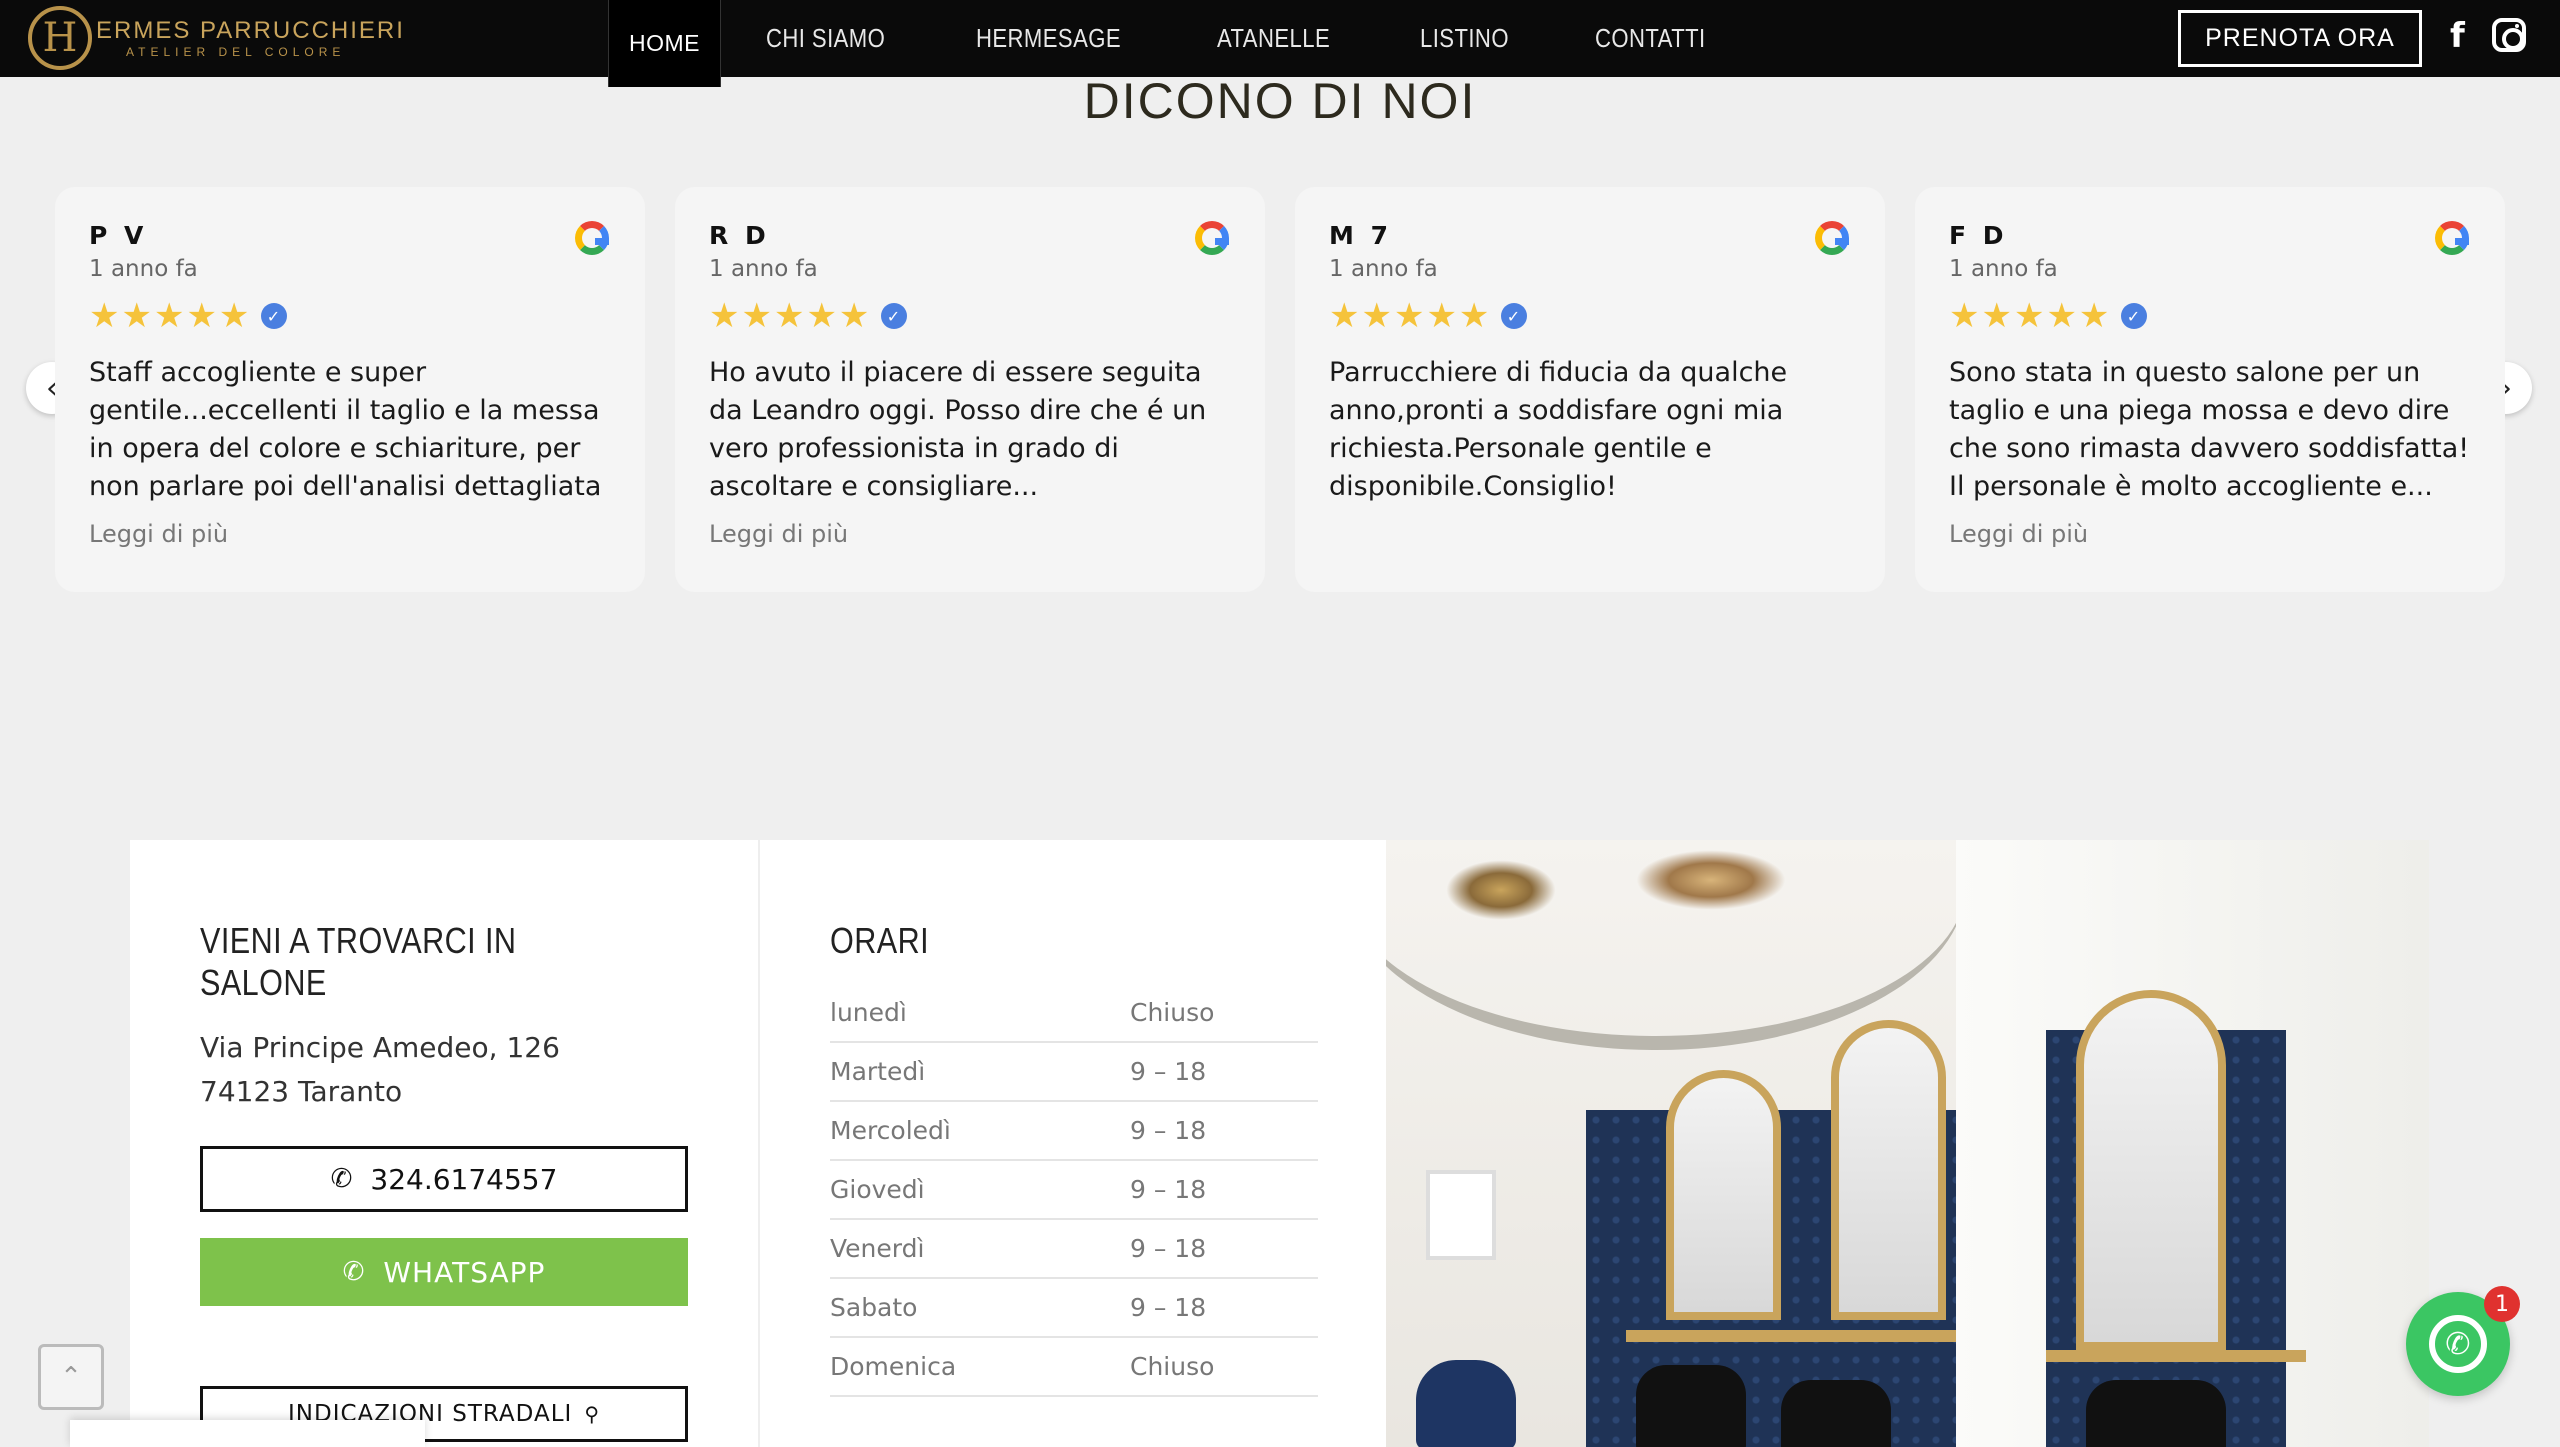 The height and width of the screenshot is (1447, 2560). What do you see at coordinates (2458, 1344) in the screenshot?
I see `whatsapp-icon: ✆` at bounding box center [2458, 1344].